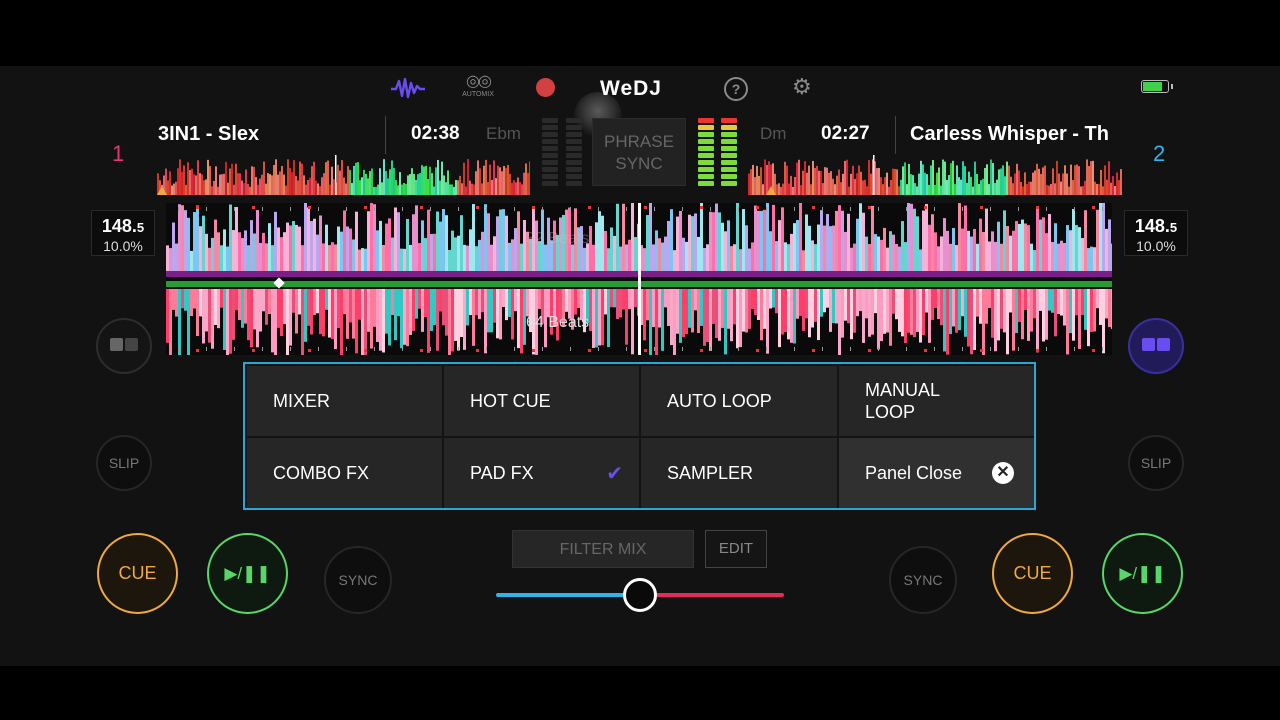 This screenshot has width=1280, height=720. I want to click on deck-1-cue-button: CUE, so click(137, 573).